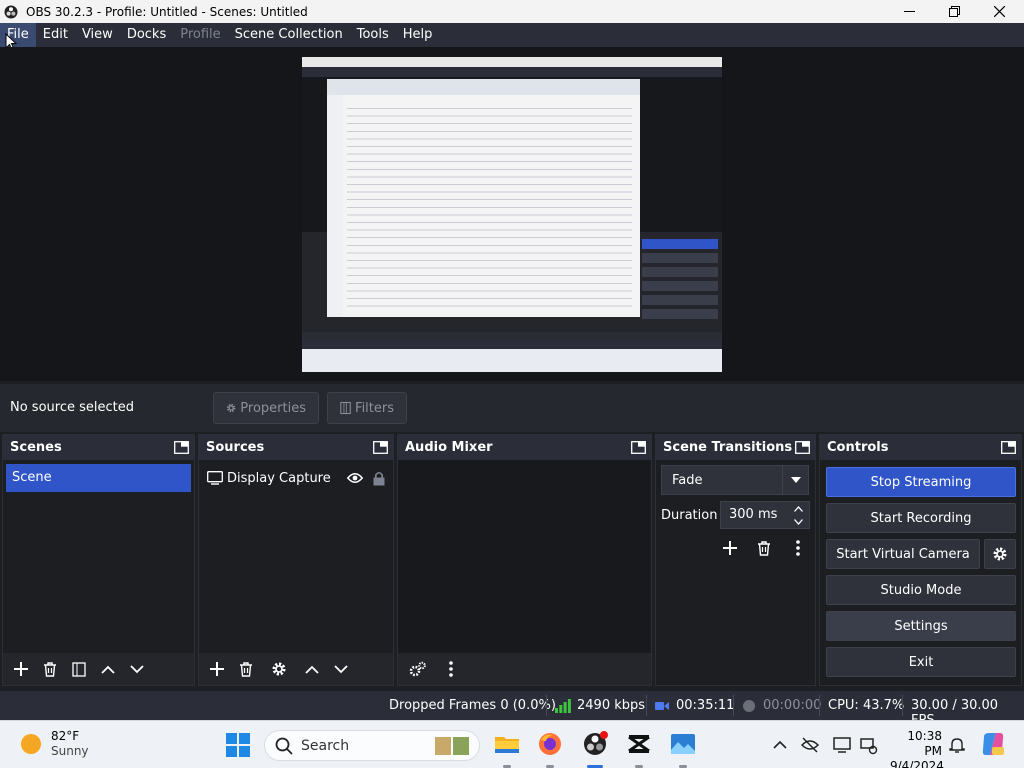 This screenshot has width=1024, height=768. I want to click on audio-advanced-properties-button, so click(418, 669).